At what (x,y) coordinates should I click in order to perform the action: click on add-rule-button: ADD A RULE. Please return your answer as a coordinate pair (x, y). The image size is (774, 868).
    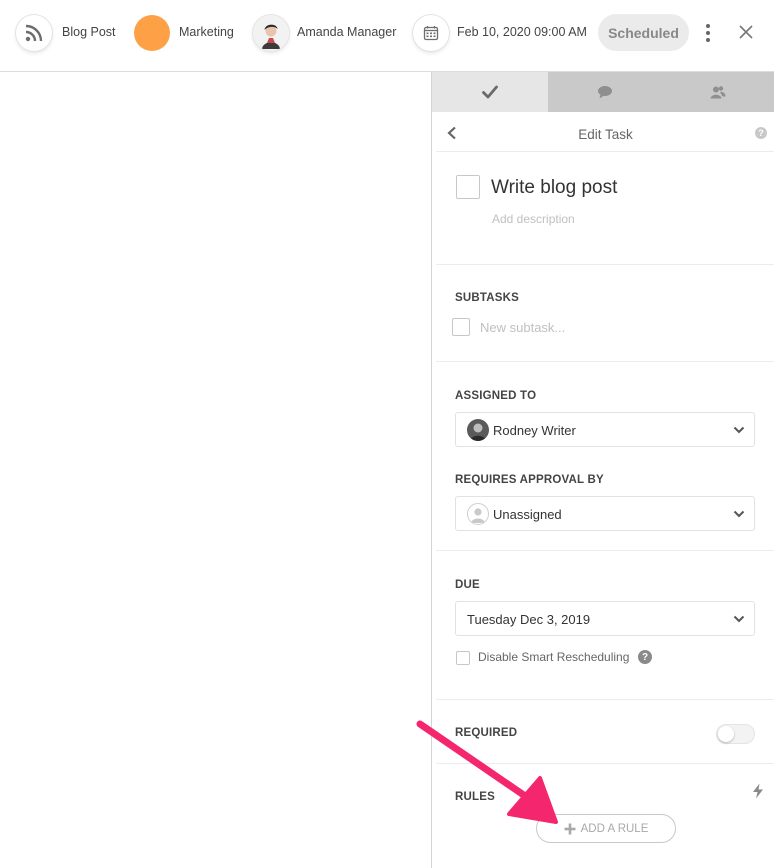
    Looking at the image, I should click on (606, 828).